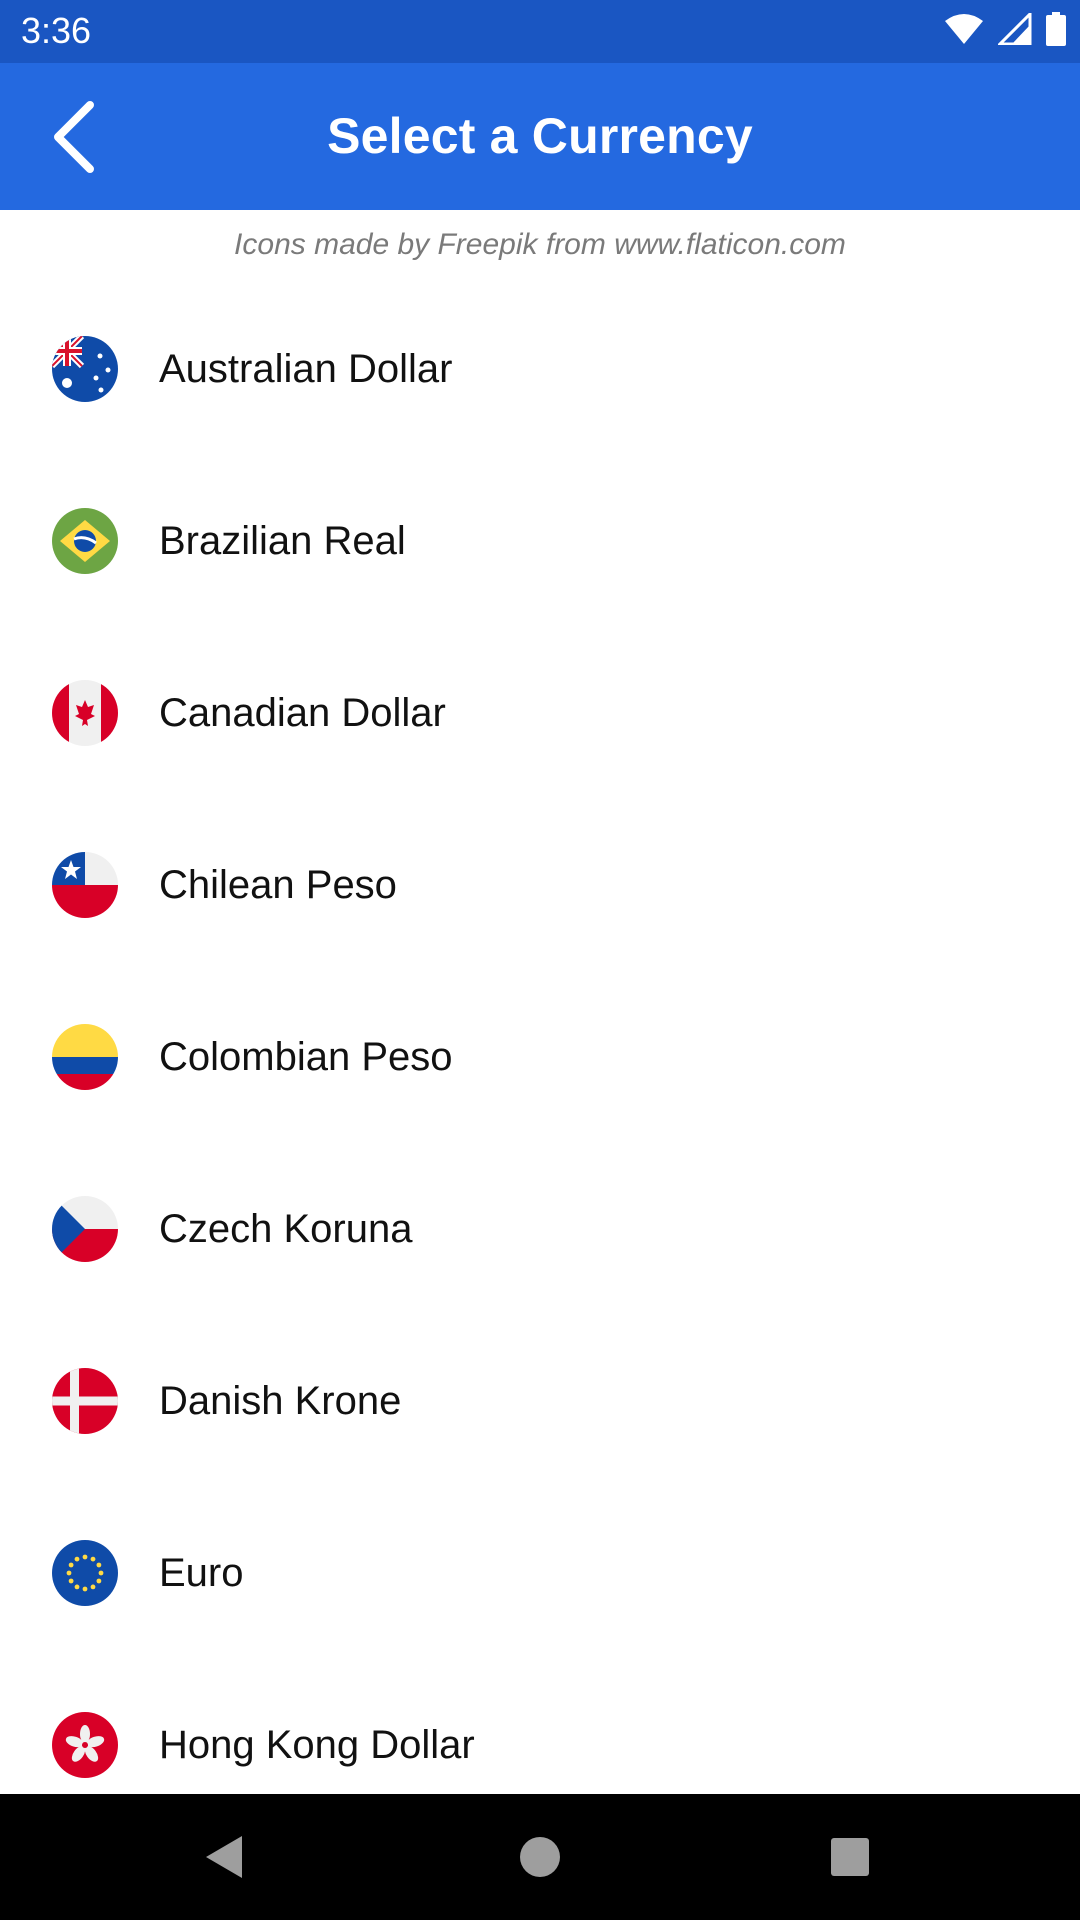  Describe the element at coordinates (964, 29) in the screenshot. I see `wifi-icon` at that location.